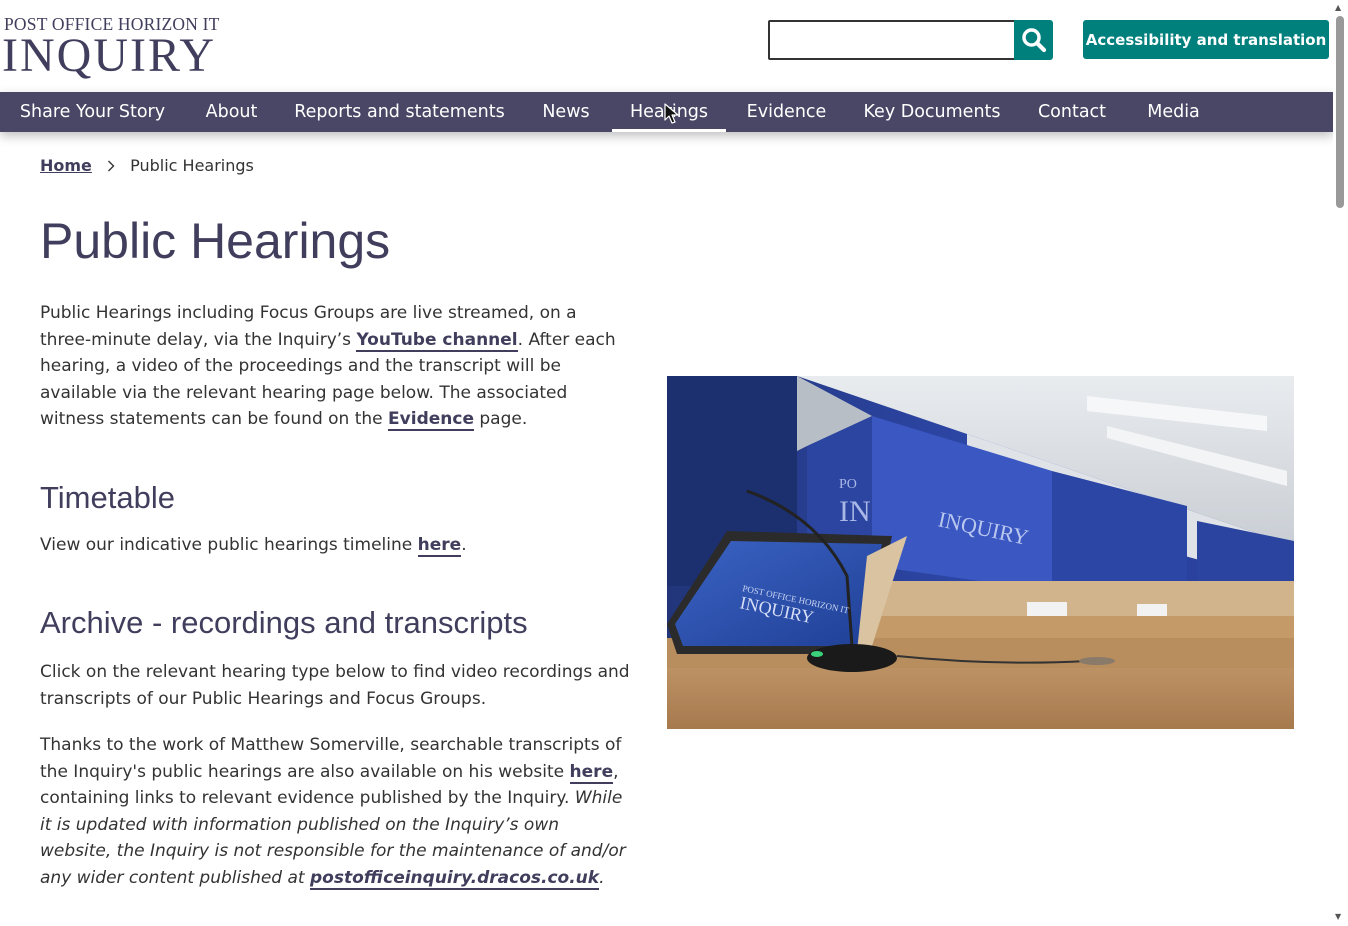 This screenshot has height=926, width=1348. I want to click on breadcrumb-current: Public Hearings, so click(192, 165).